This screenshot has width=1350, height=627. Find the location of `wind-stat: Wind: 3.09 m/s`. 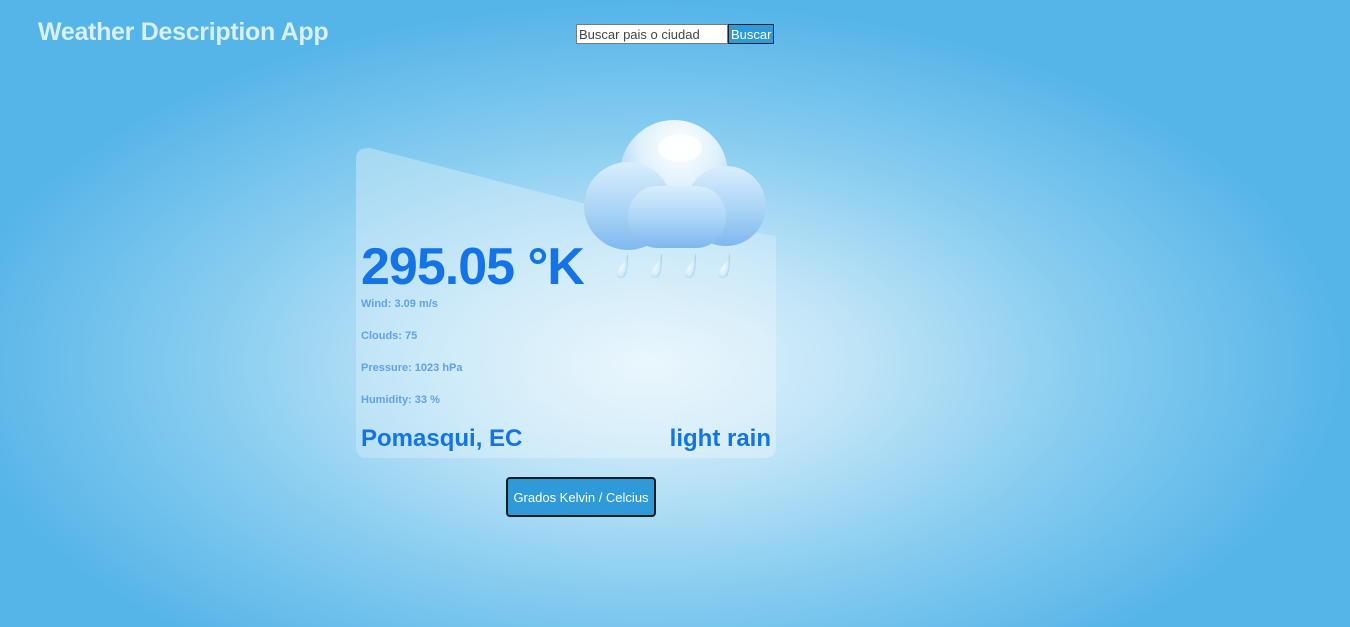

wind-stat: Wind: 3.09 m/s is located at coordinates (399, 304).